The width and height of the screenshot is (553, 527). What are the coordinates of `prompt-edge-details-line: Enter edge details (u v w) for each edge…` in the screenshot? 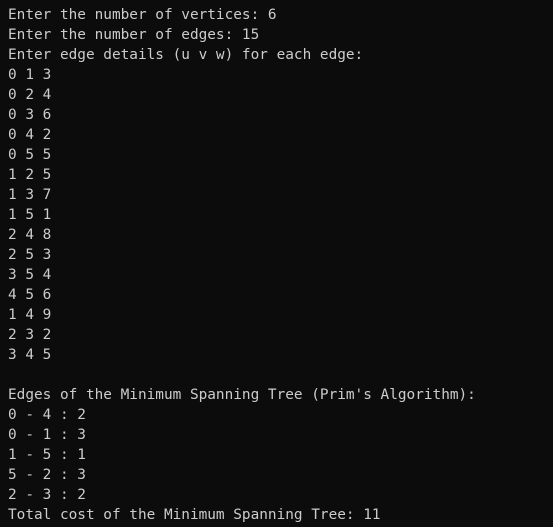 It's located at (186, 55).